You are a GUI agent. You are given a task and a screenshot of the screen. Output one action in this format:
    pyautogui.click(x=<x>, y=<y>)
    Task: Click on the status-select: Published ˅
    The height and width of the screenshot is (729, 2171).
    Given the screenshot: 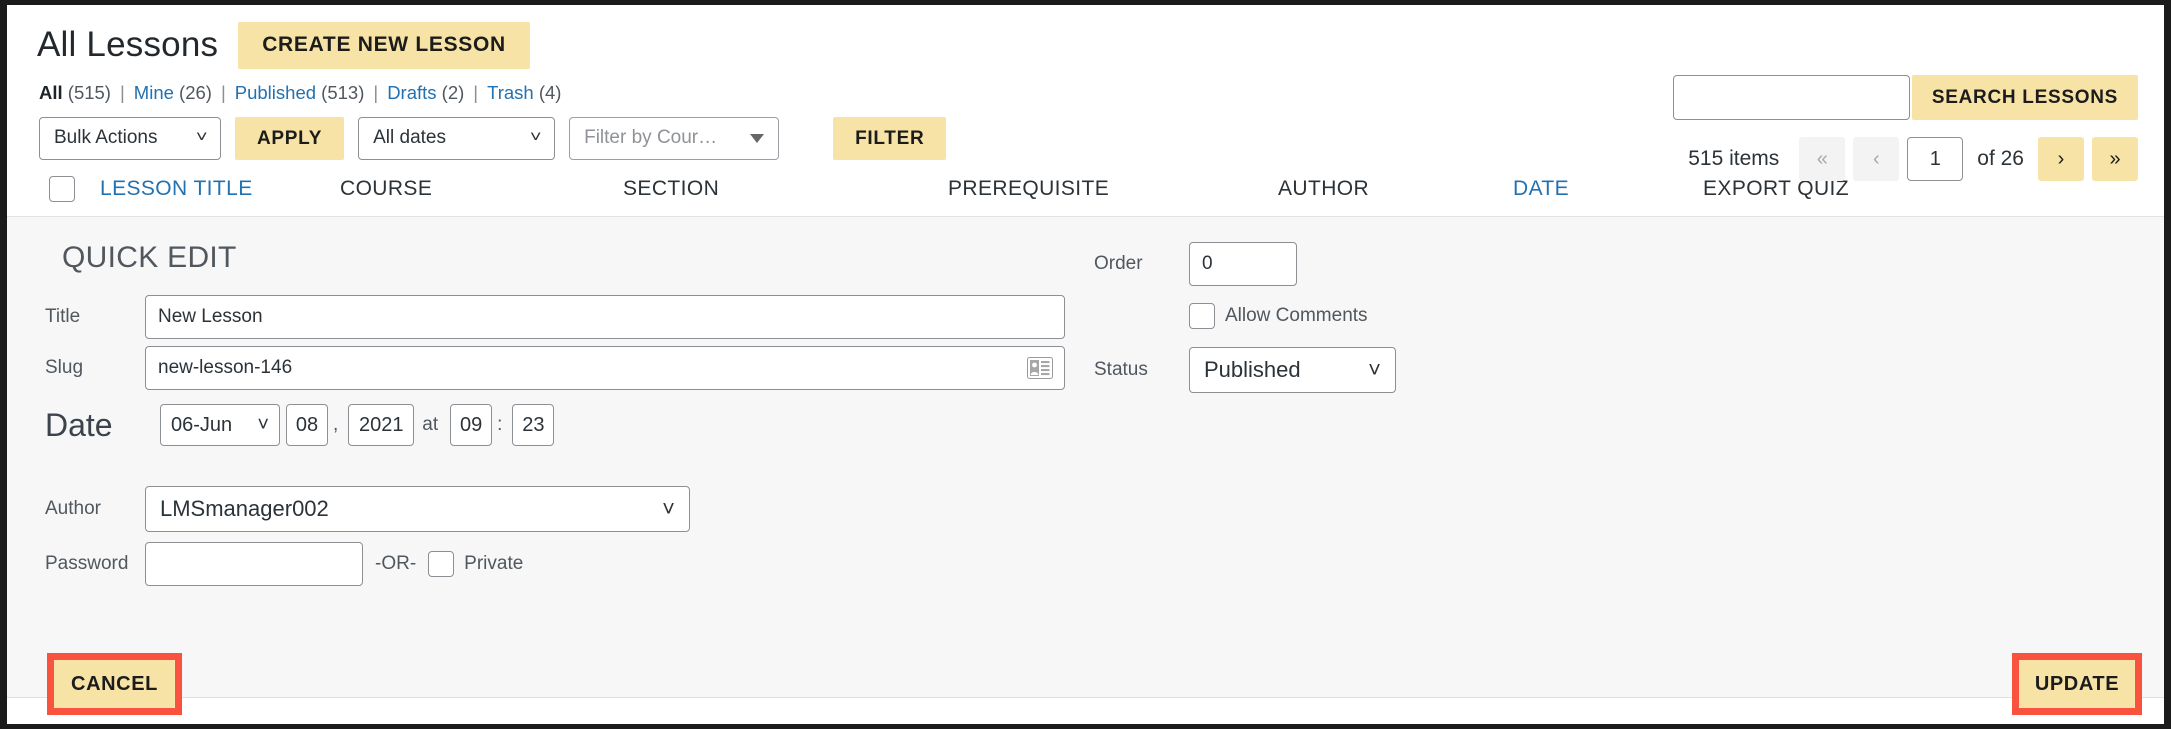 What is the action you would take?
    pyautogui.click(x=1292, y=370)
    